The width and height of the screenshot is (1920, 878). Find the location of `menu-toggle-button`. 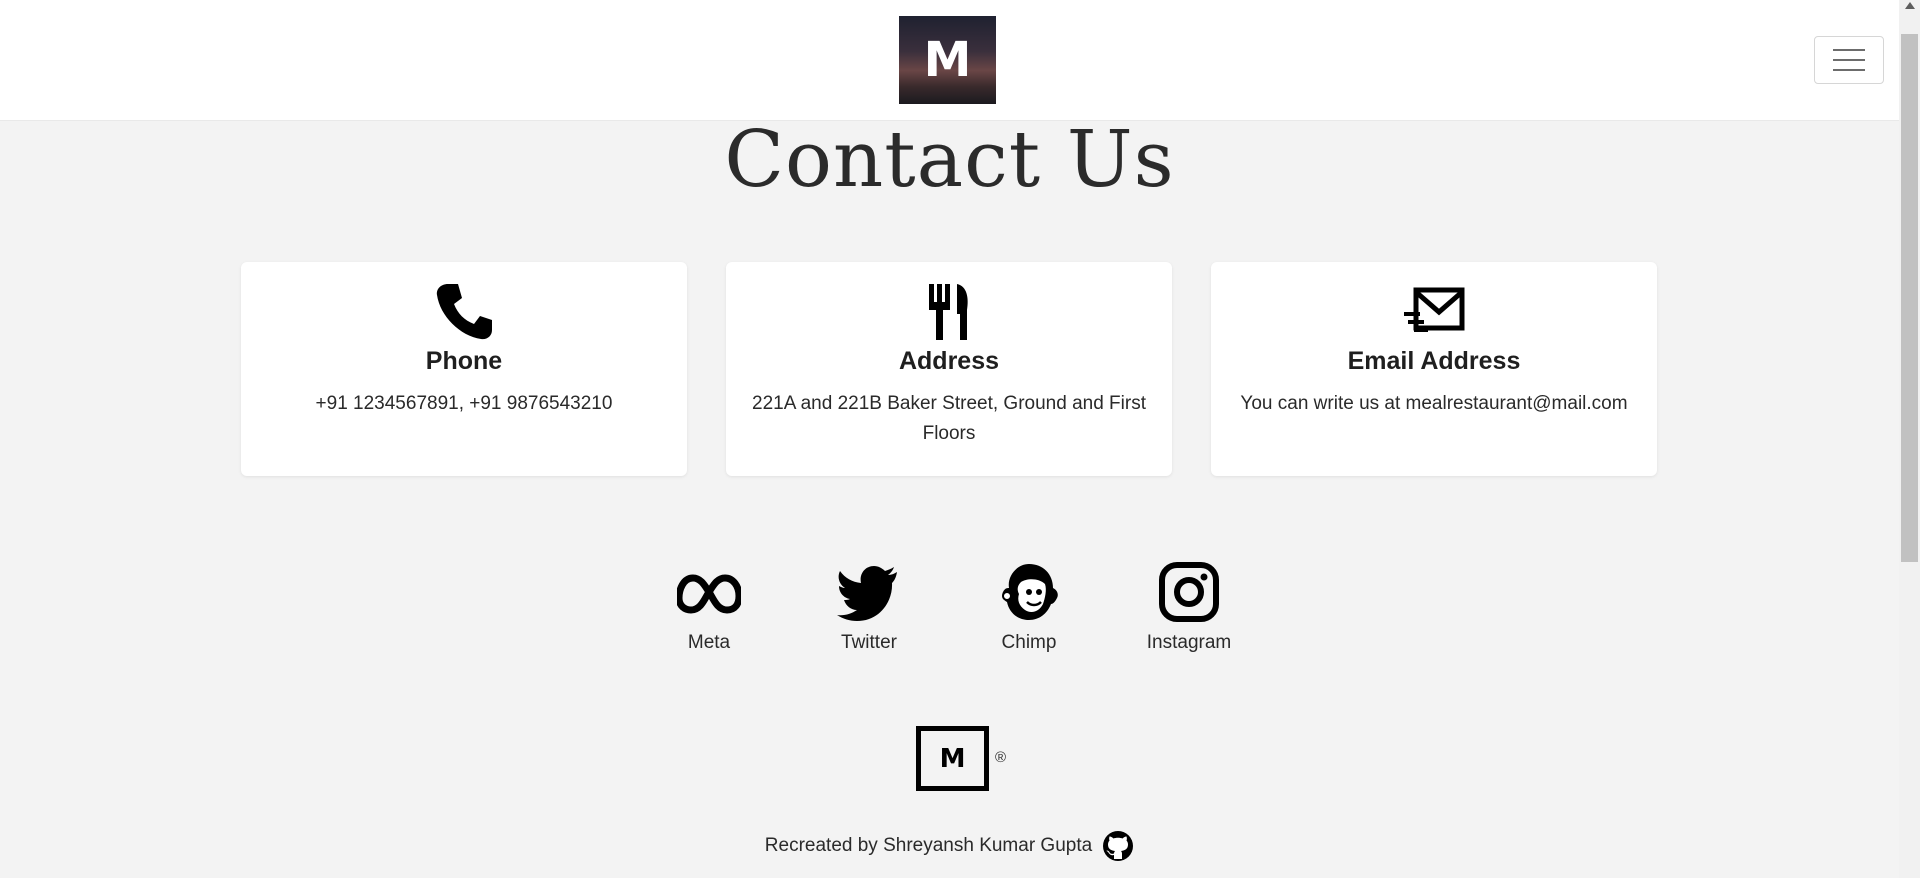

menu-toggle-button is located at coordinates (1849, 60).